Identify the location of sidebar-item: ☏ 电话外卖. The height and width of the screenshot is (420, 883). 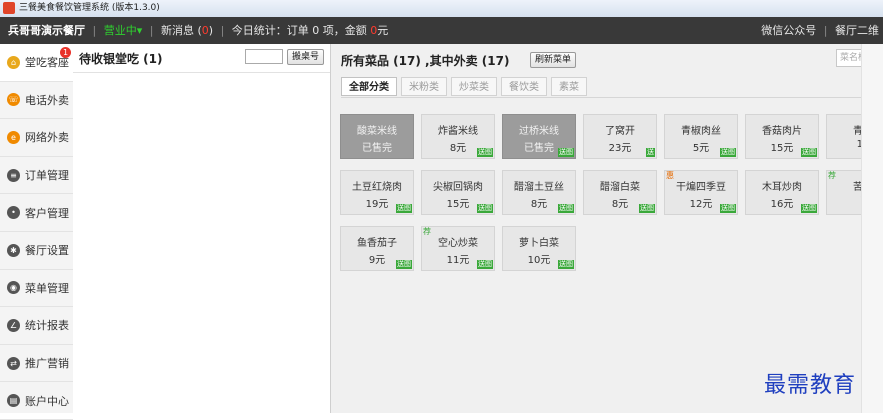
(36, 101).